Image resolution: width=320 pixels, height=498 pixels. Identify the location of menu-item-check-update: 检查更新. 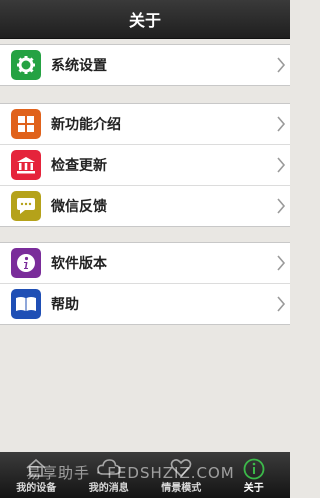
(145, 164).